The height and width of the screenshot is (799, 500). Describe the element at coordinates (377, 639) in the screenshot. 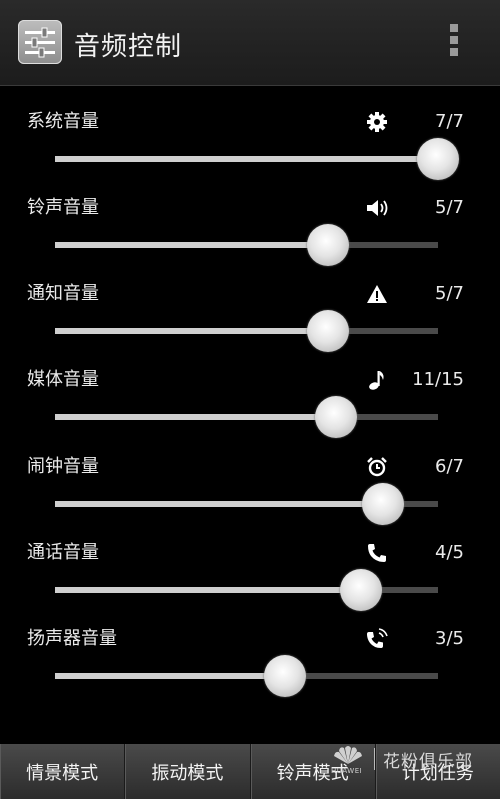

I see `speakerphone-icon` at that location.